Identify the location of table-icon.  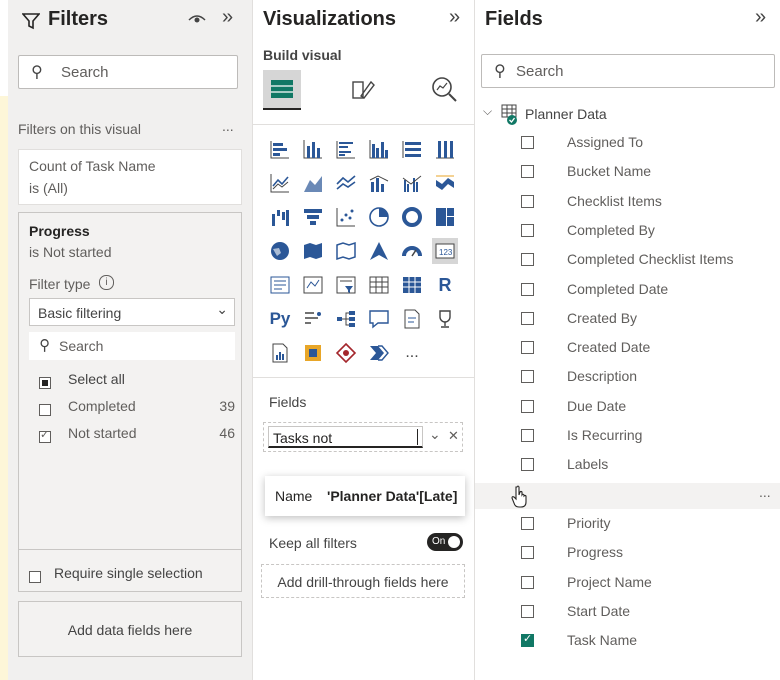
(379, 285).